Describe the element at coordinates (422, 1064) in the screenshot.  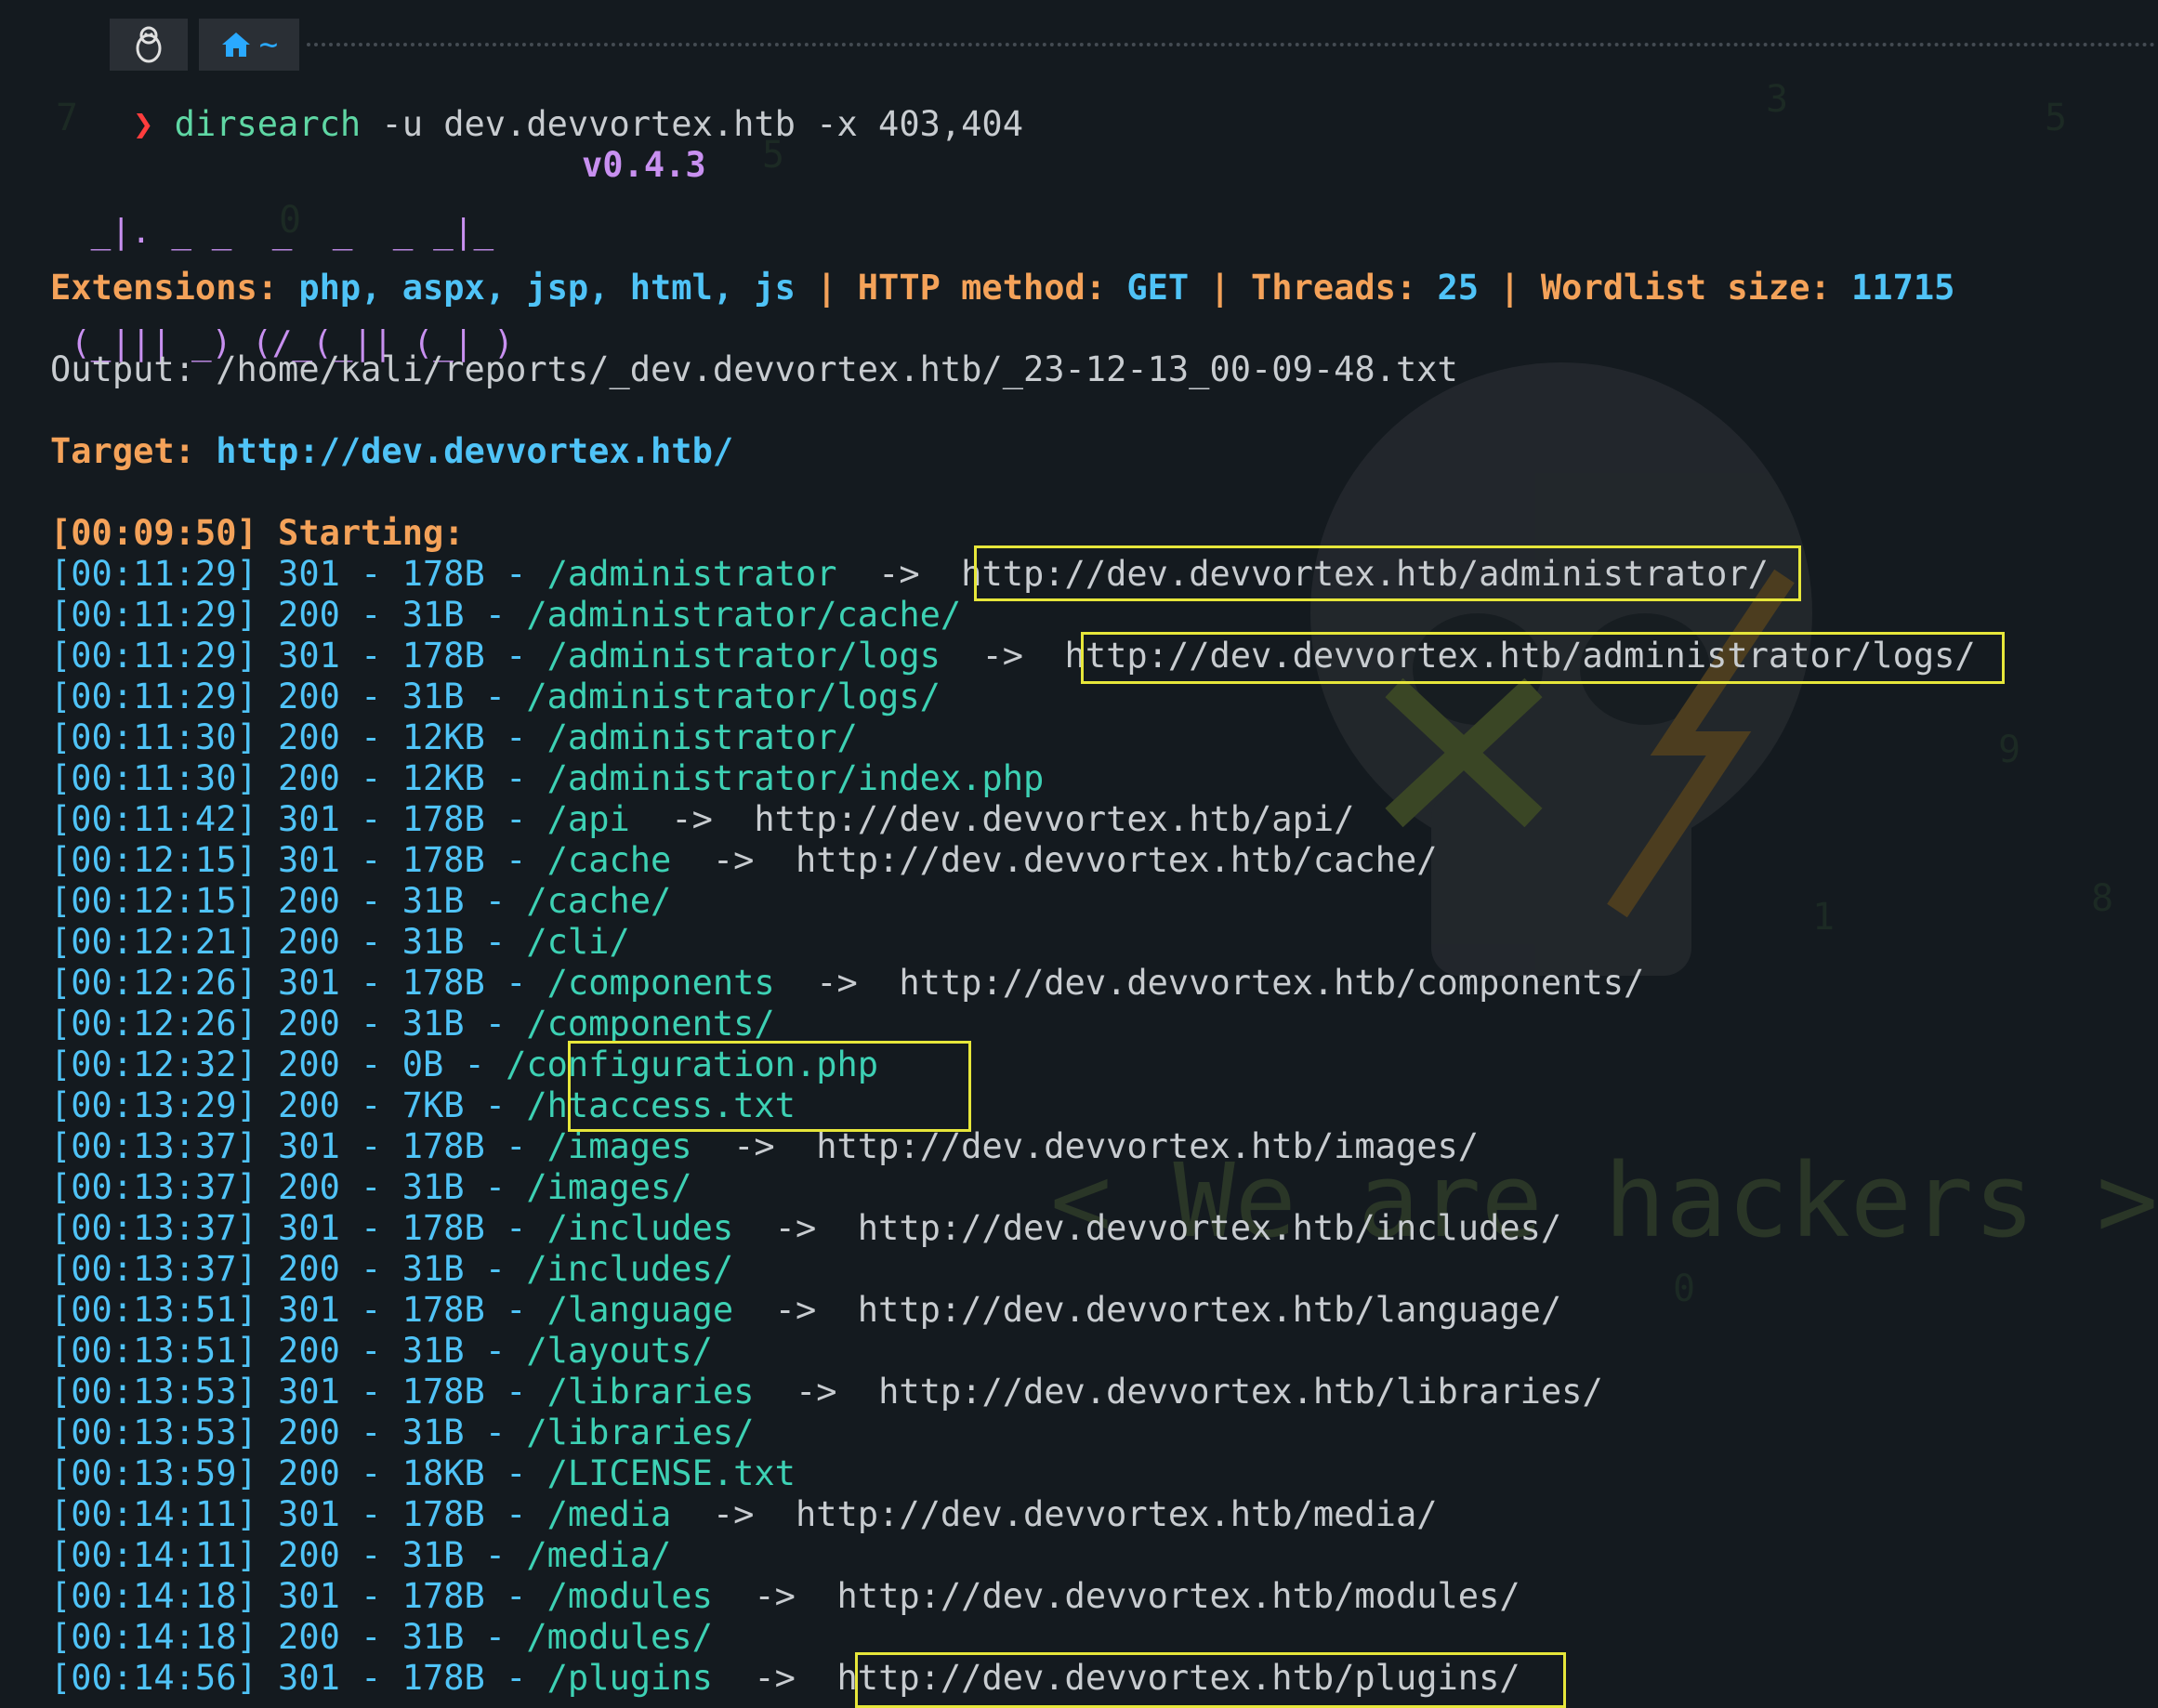
I see `result-size: 0B` at that location.